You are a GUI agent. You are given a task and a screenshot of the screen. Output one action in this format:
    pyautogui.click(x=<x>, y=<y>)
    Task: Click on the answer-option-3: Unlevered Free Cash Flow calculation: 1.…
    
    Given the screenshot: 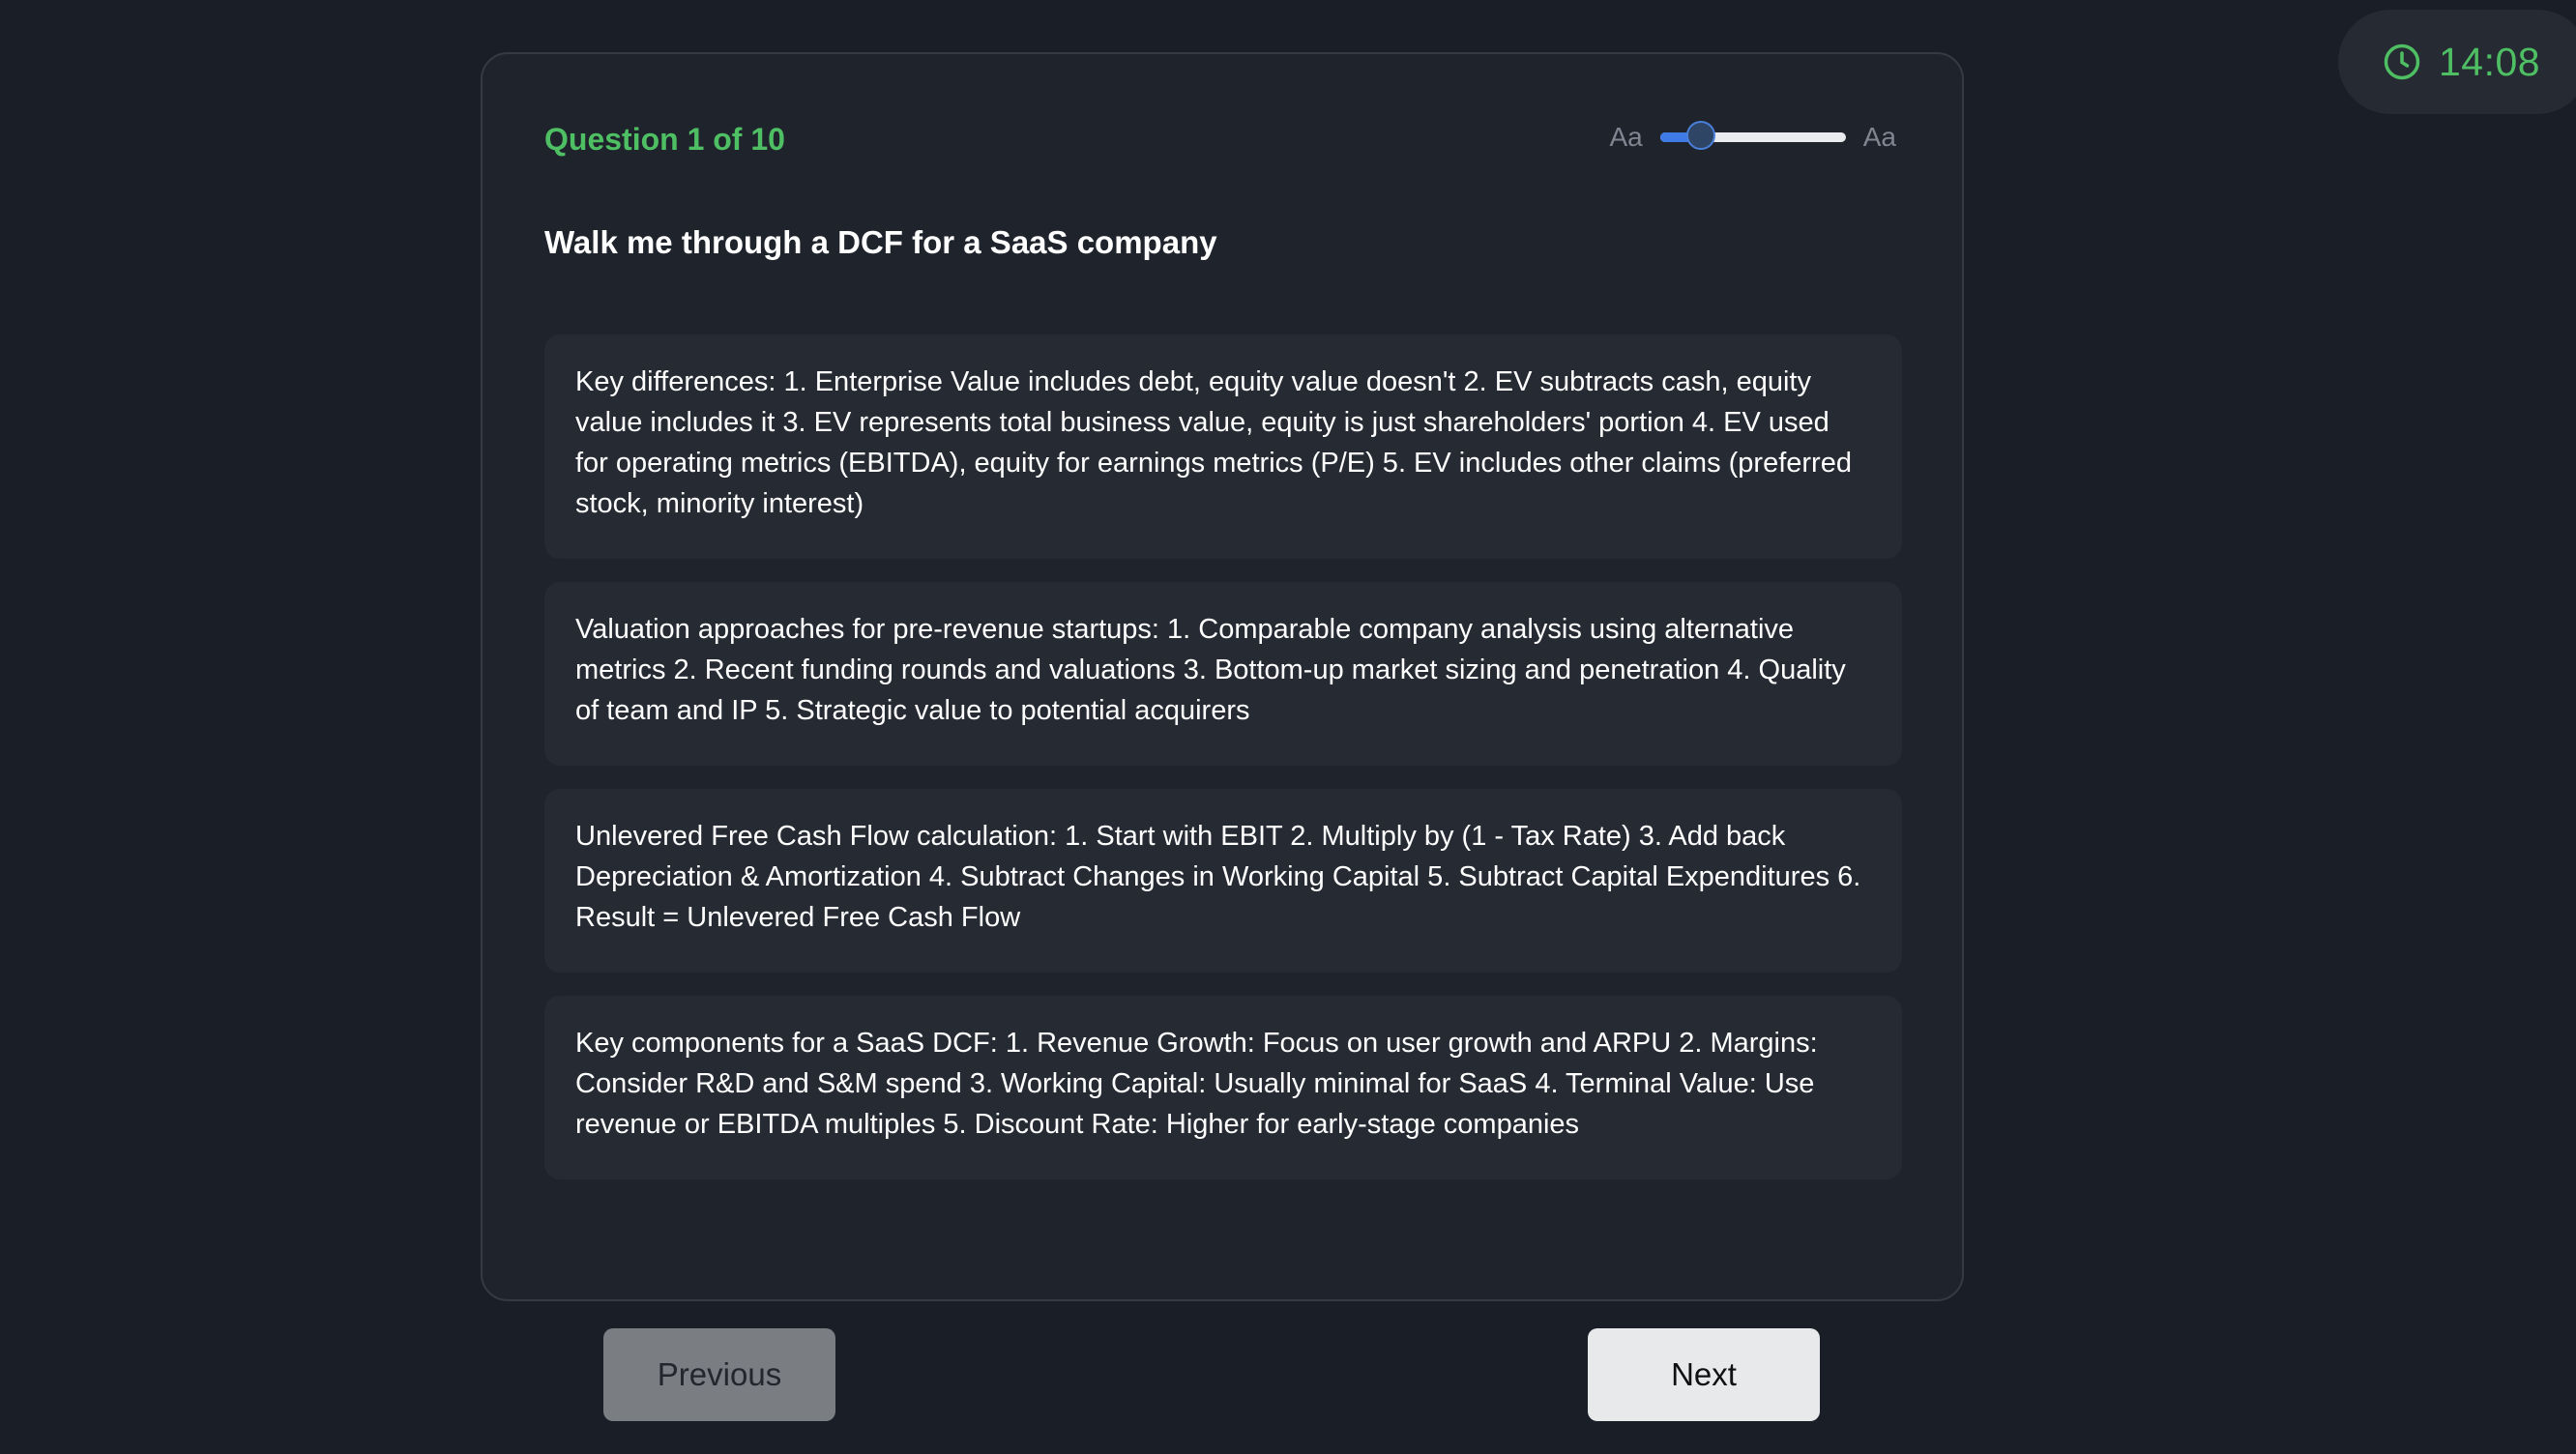 What is the action you would take?
    pyautogui.click(x=1223, y=881)
    